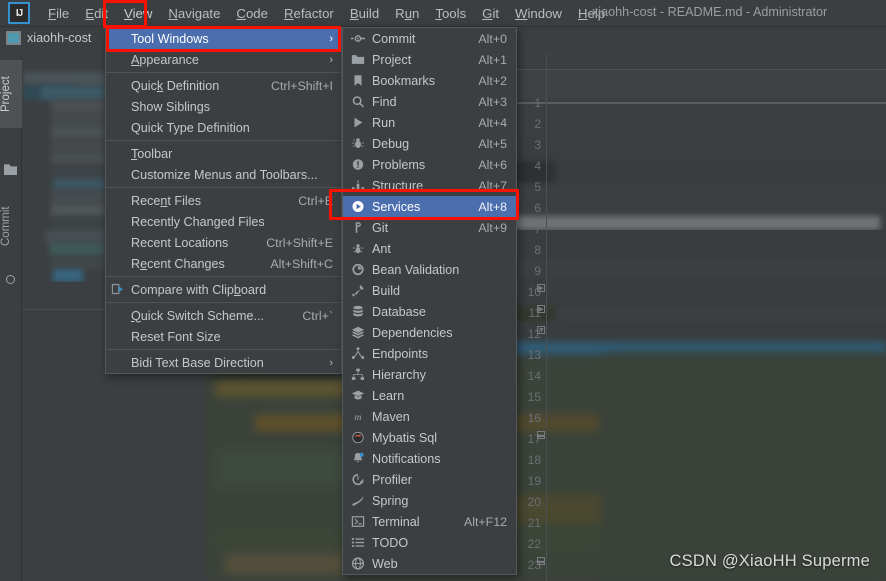 This screenshot has height=581, width=886. I want to click on tool-window-item-git: Git Alt+9, so click(429, 227).